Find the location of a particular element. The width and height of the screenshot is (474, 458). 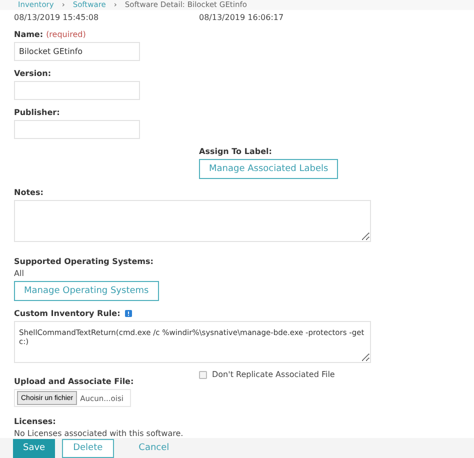

checkbox-label: Don't Replicate Associated File is located at coordinates (273, 374).